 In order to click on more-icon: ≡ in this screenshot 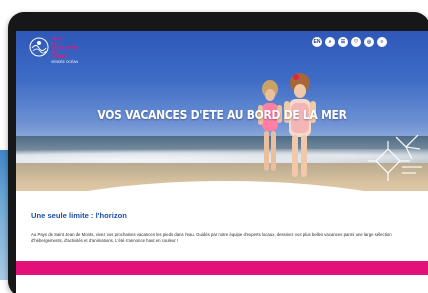, I will do `click(382, 41)`.